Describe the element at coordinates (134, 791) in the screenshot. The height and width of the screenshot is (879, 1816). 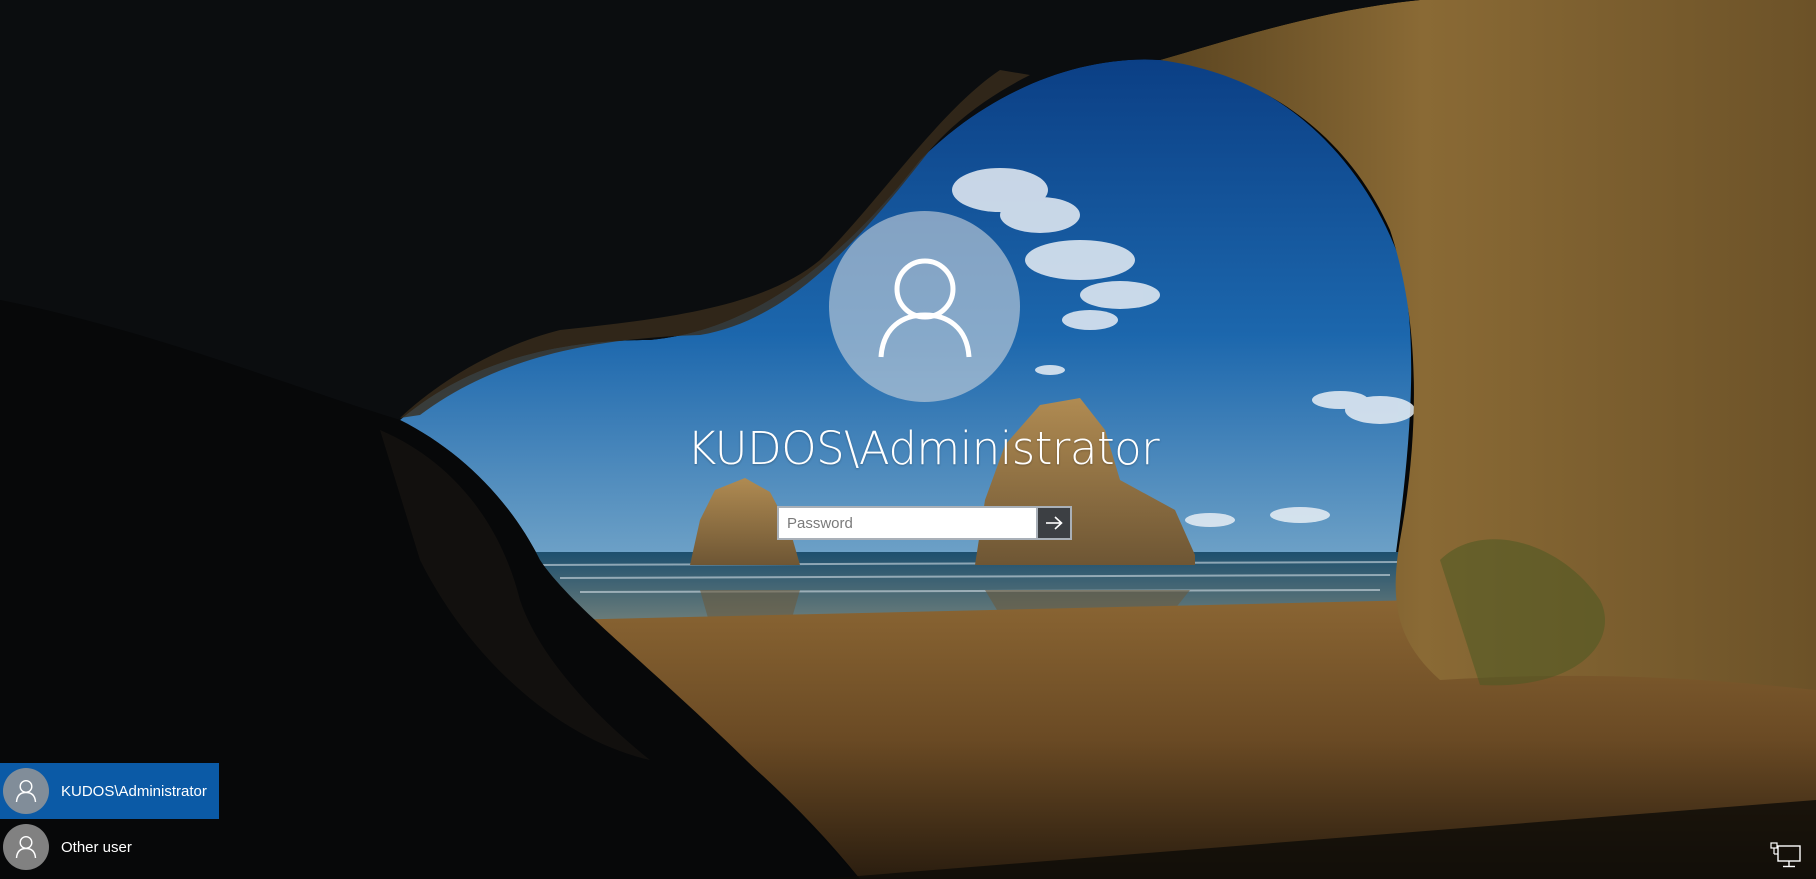
I see `user-tile-label: KUDOS\Administrator` at that location.